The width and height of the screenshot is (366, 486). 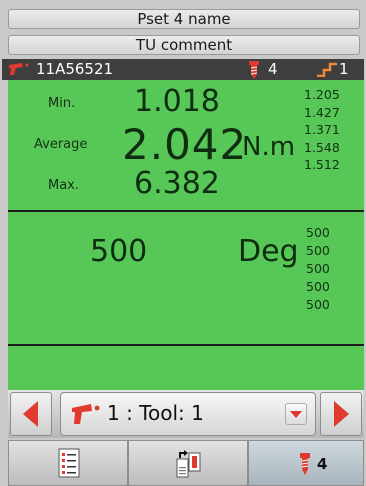 I want to click on tool-dropdown-button, so click(x=296, y=414).